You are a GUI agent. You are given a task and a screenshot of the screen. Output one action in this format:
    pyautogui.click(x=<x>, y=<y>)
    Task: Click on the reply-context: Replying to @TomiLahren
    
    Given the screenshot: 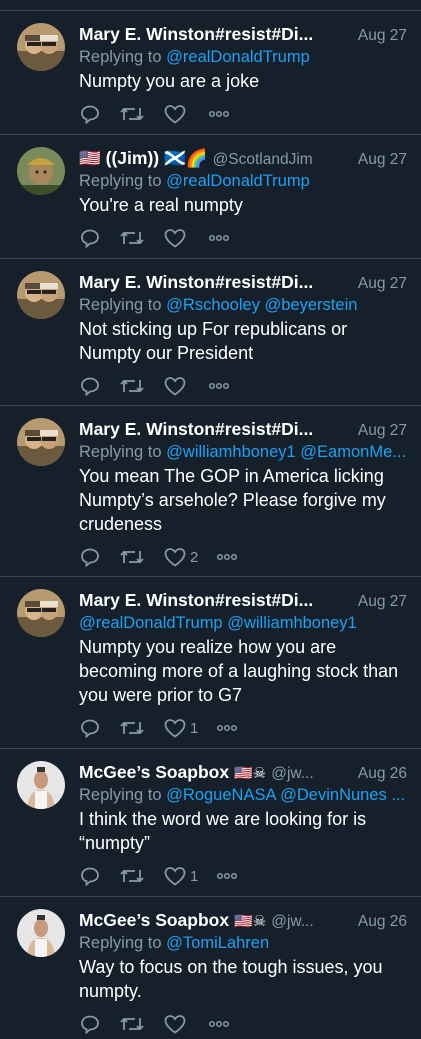 What is the action you would take?
    pyautogui.click(x=243, y=943)
    